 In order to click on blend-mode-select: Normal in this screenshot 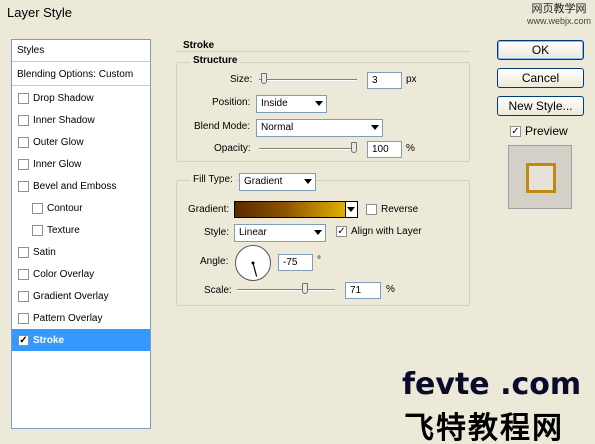, I will do `click(319, 128)`.